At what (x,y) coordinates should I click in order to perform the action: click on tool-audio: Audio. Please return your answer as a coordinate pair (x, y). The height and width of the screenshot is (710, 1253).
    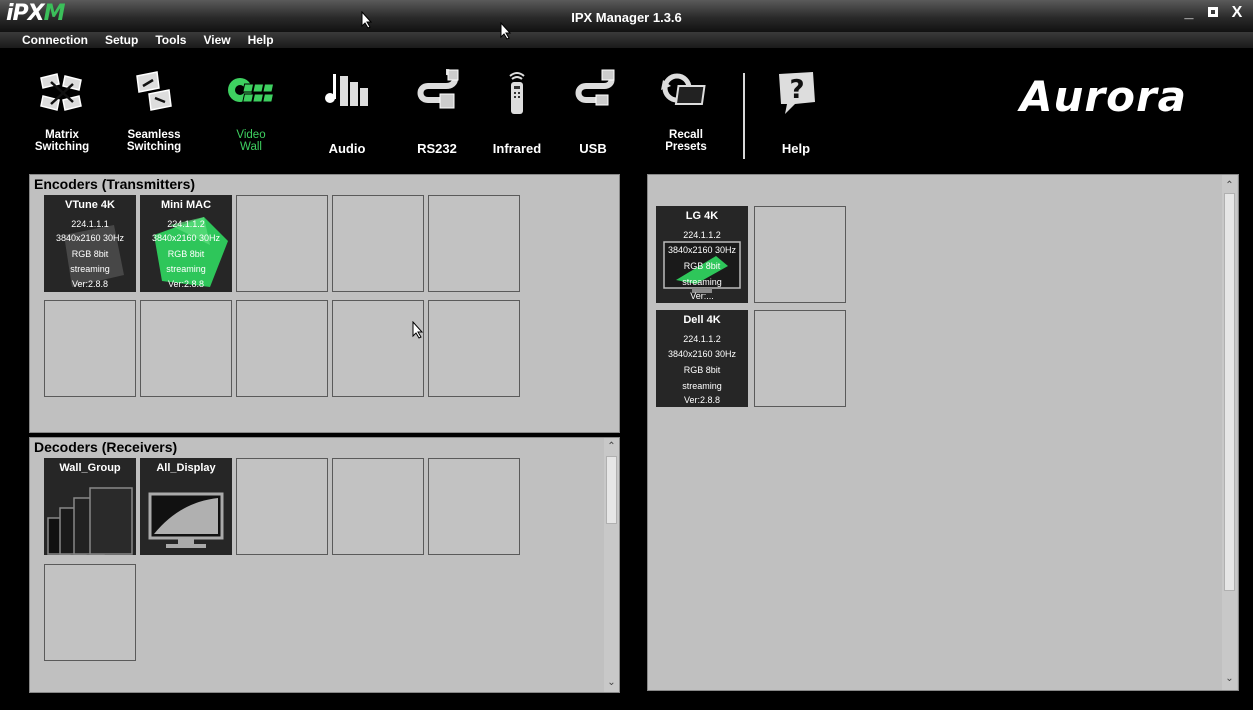
    Looking at the image, I should click on (347, 111).